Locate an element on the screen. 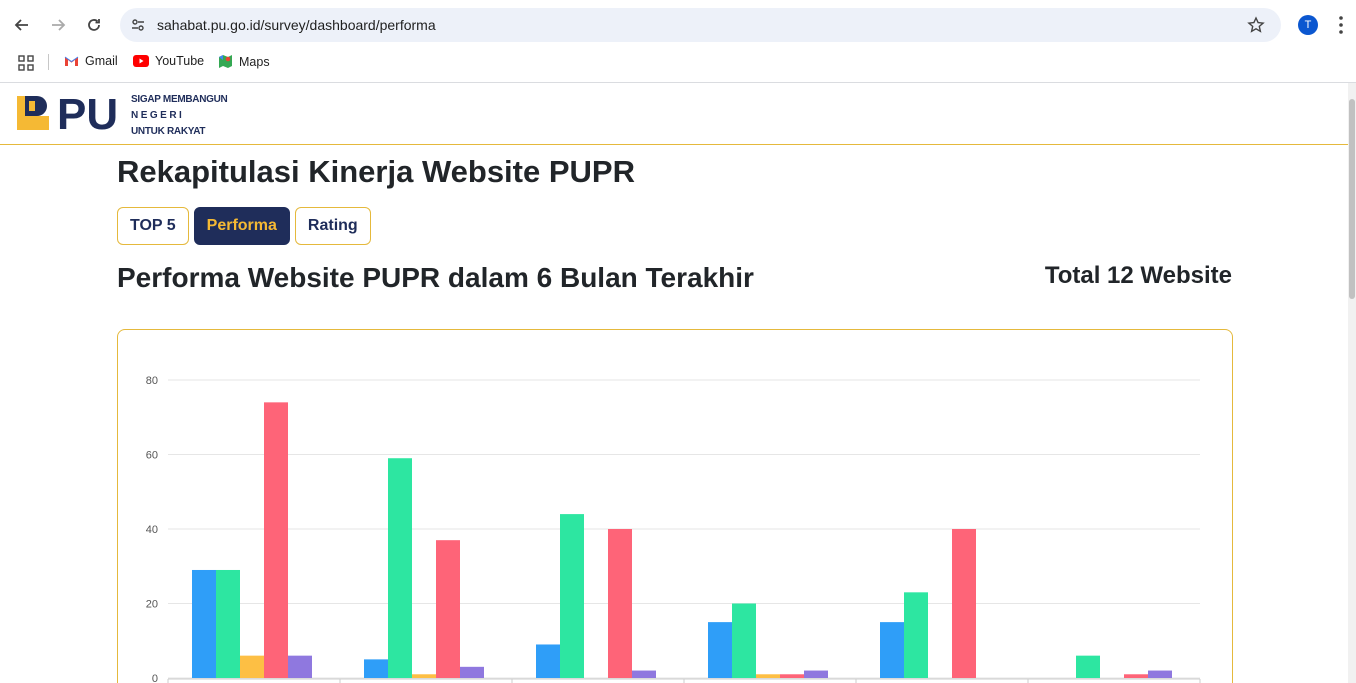 The height and width of the screenshot is (683, 1356). page-scrollbar is located at coordinates (1352, 383).